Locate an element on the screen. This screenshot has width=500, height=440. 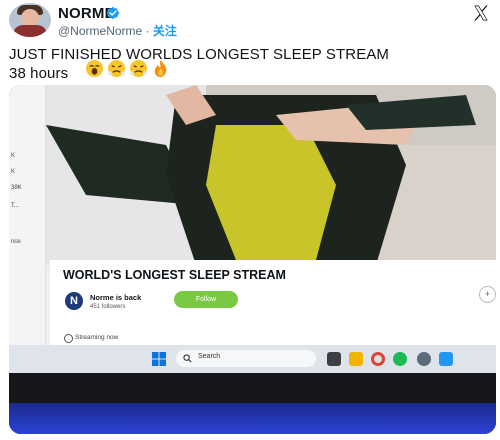
follower-count: 451 followers is located at coordinates (108, 307).